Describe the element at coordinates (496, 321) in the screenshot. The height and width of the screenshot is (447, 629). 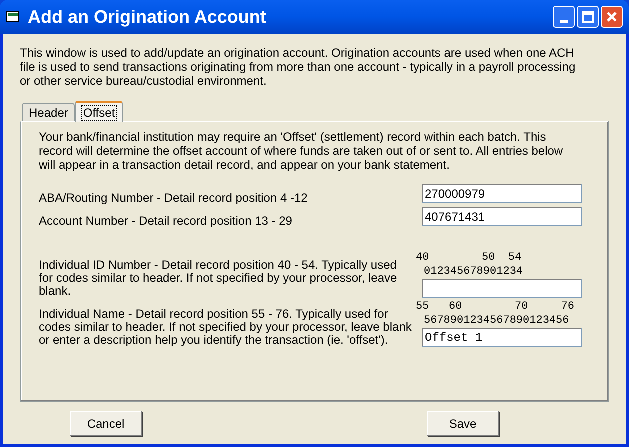
I see `ruler-digits: 5678901234567890123456` at that location.